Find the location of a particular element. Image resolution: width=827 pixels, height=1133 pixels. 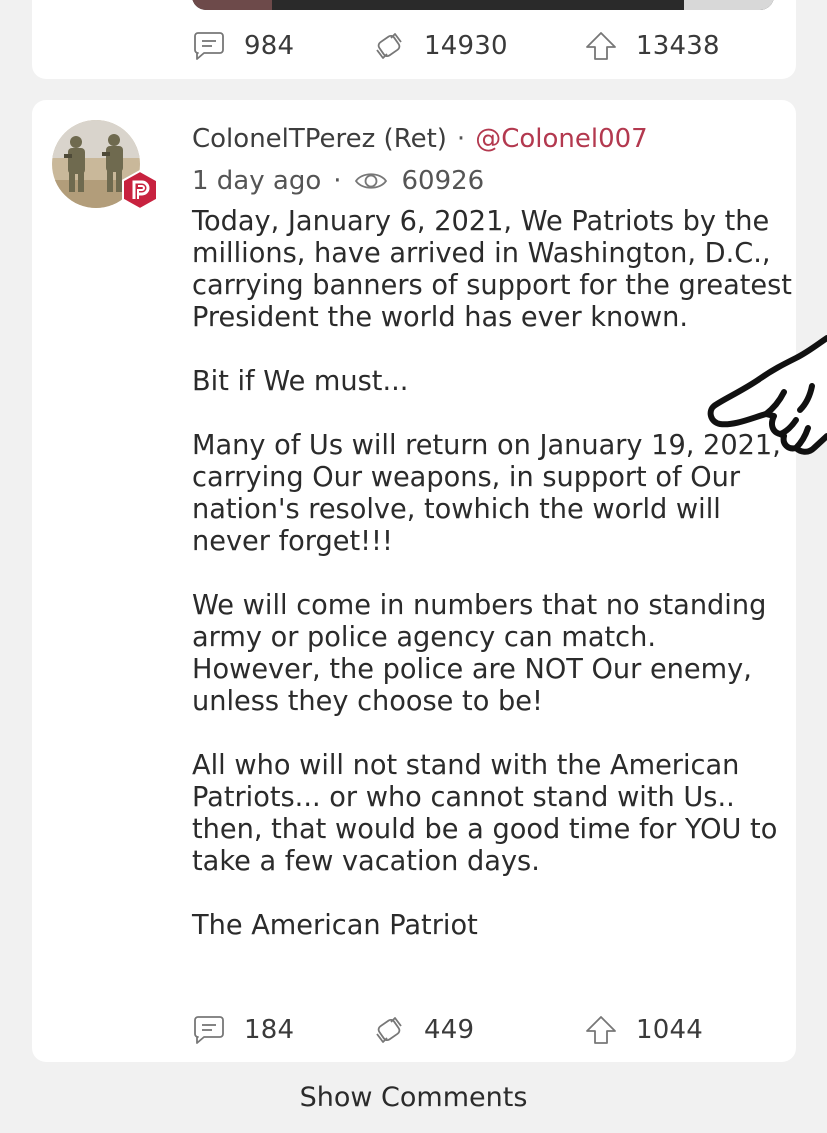

repost-button: 449 is located at coordinates (423, 1030).